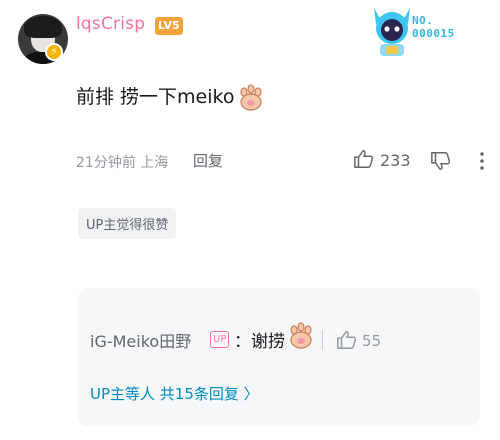  Describe the element at coordinates (54, 52) in the screenshot. I see `bolt-icon: ⚡` at that location.